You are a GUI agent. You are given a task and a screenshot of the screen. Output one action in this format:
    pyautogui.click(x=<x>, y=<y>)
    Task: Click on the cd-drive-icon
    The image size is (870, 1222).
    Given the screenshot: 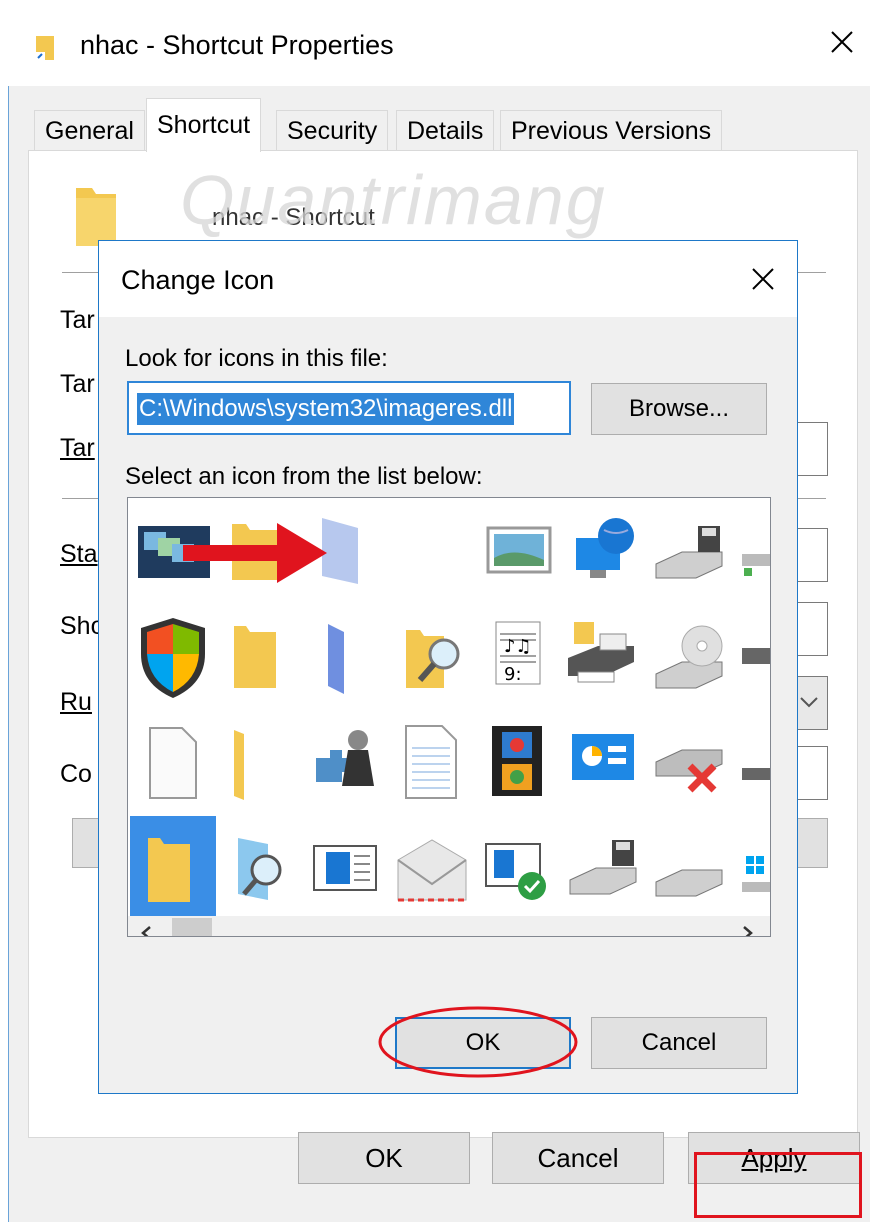 What is the action you would take?
    pyautogui.click(x=689, y=657)
    